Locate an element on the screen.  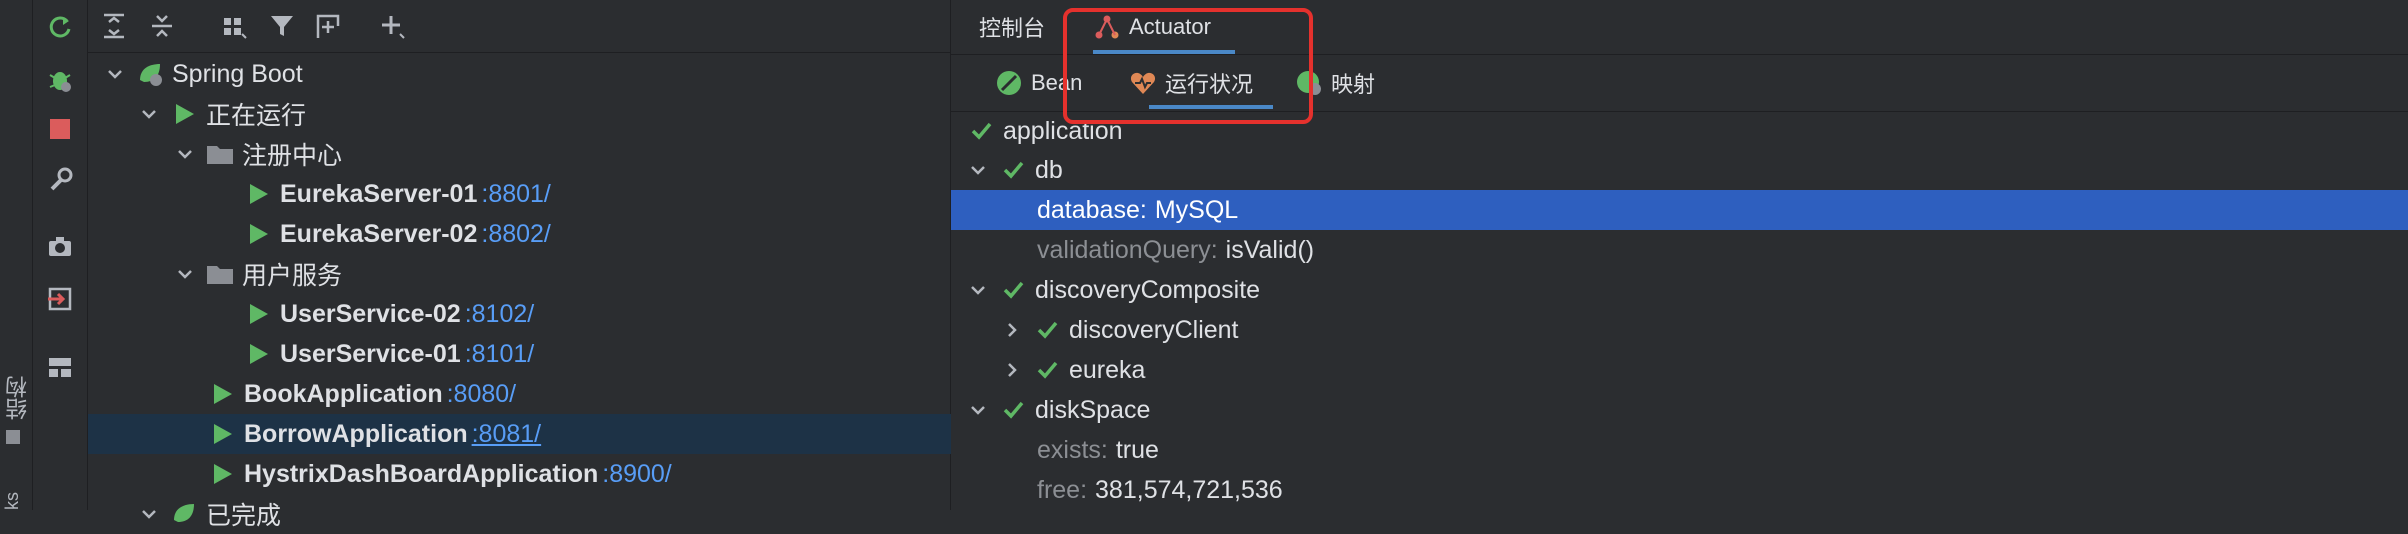
health-key: database: is located at coordinates (1092, 209).